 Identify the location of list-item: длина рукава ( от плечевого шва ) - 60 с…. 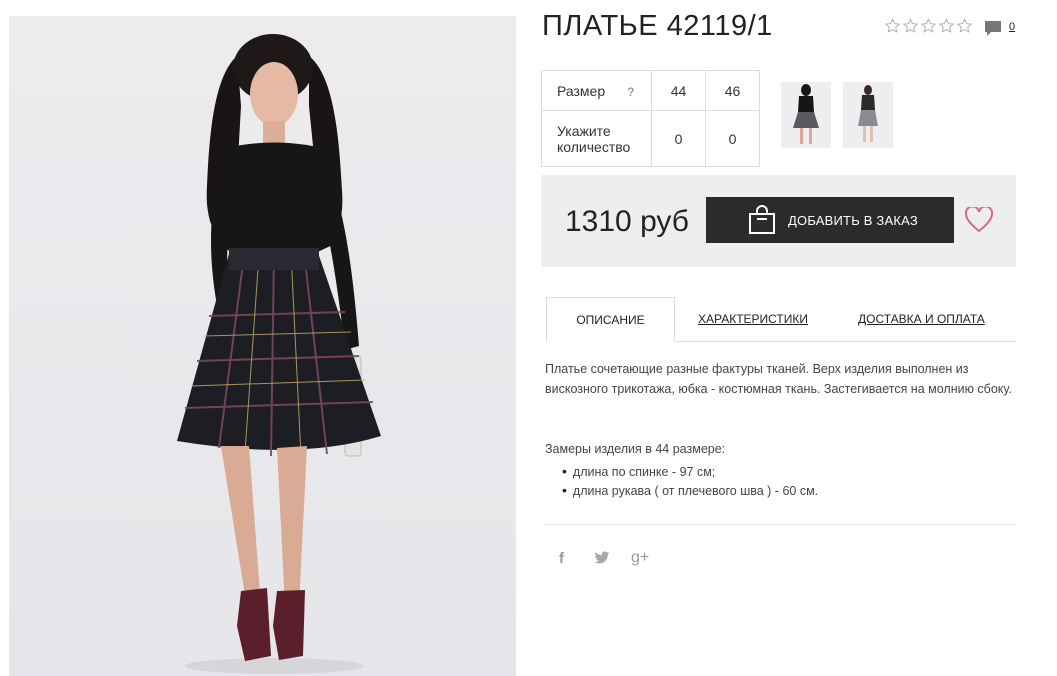
(690, 490).